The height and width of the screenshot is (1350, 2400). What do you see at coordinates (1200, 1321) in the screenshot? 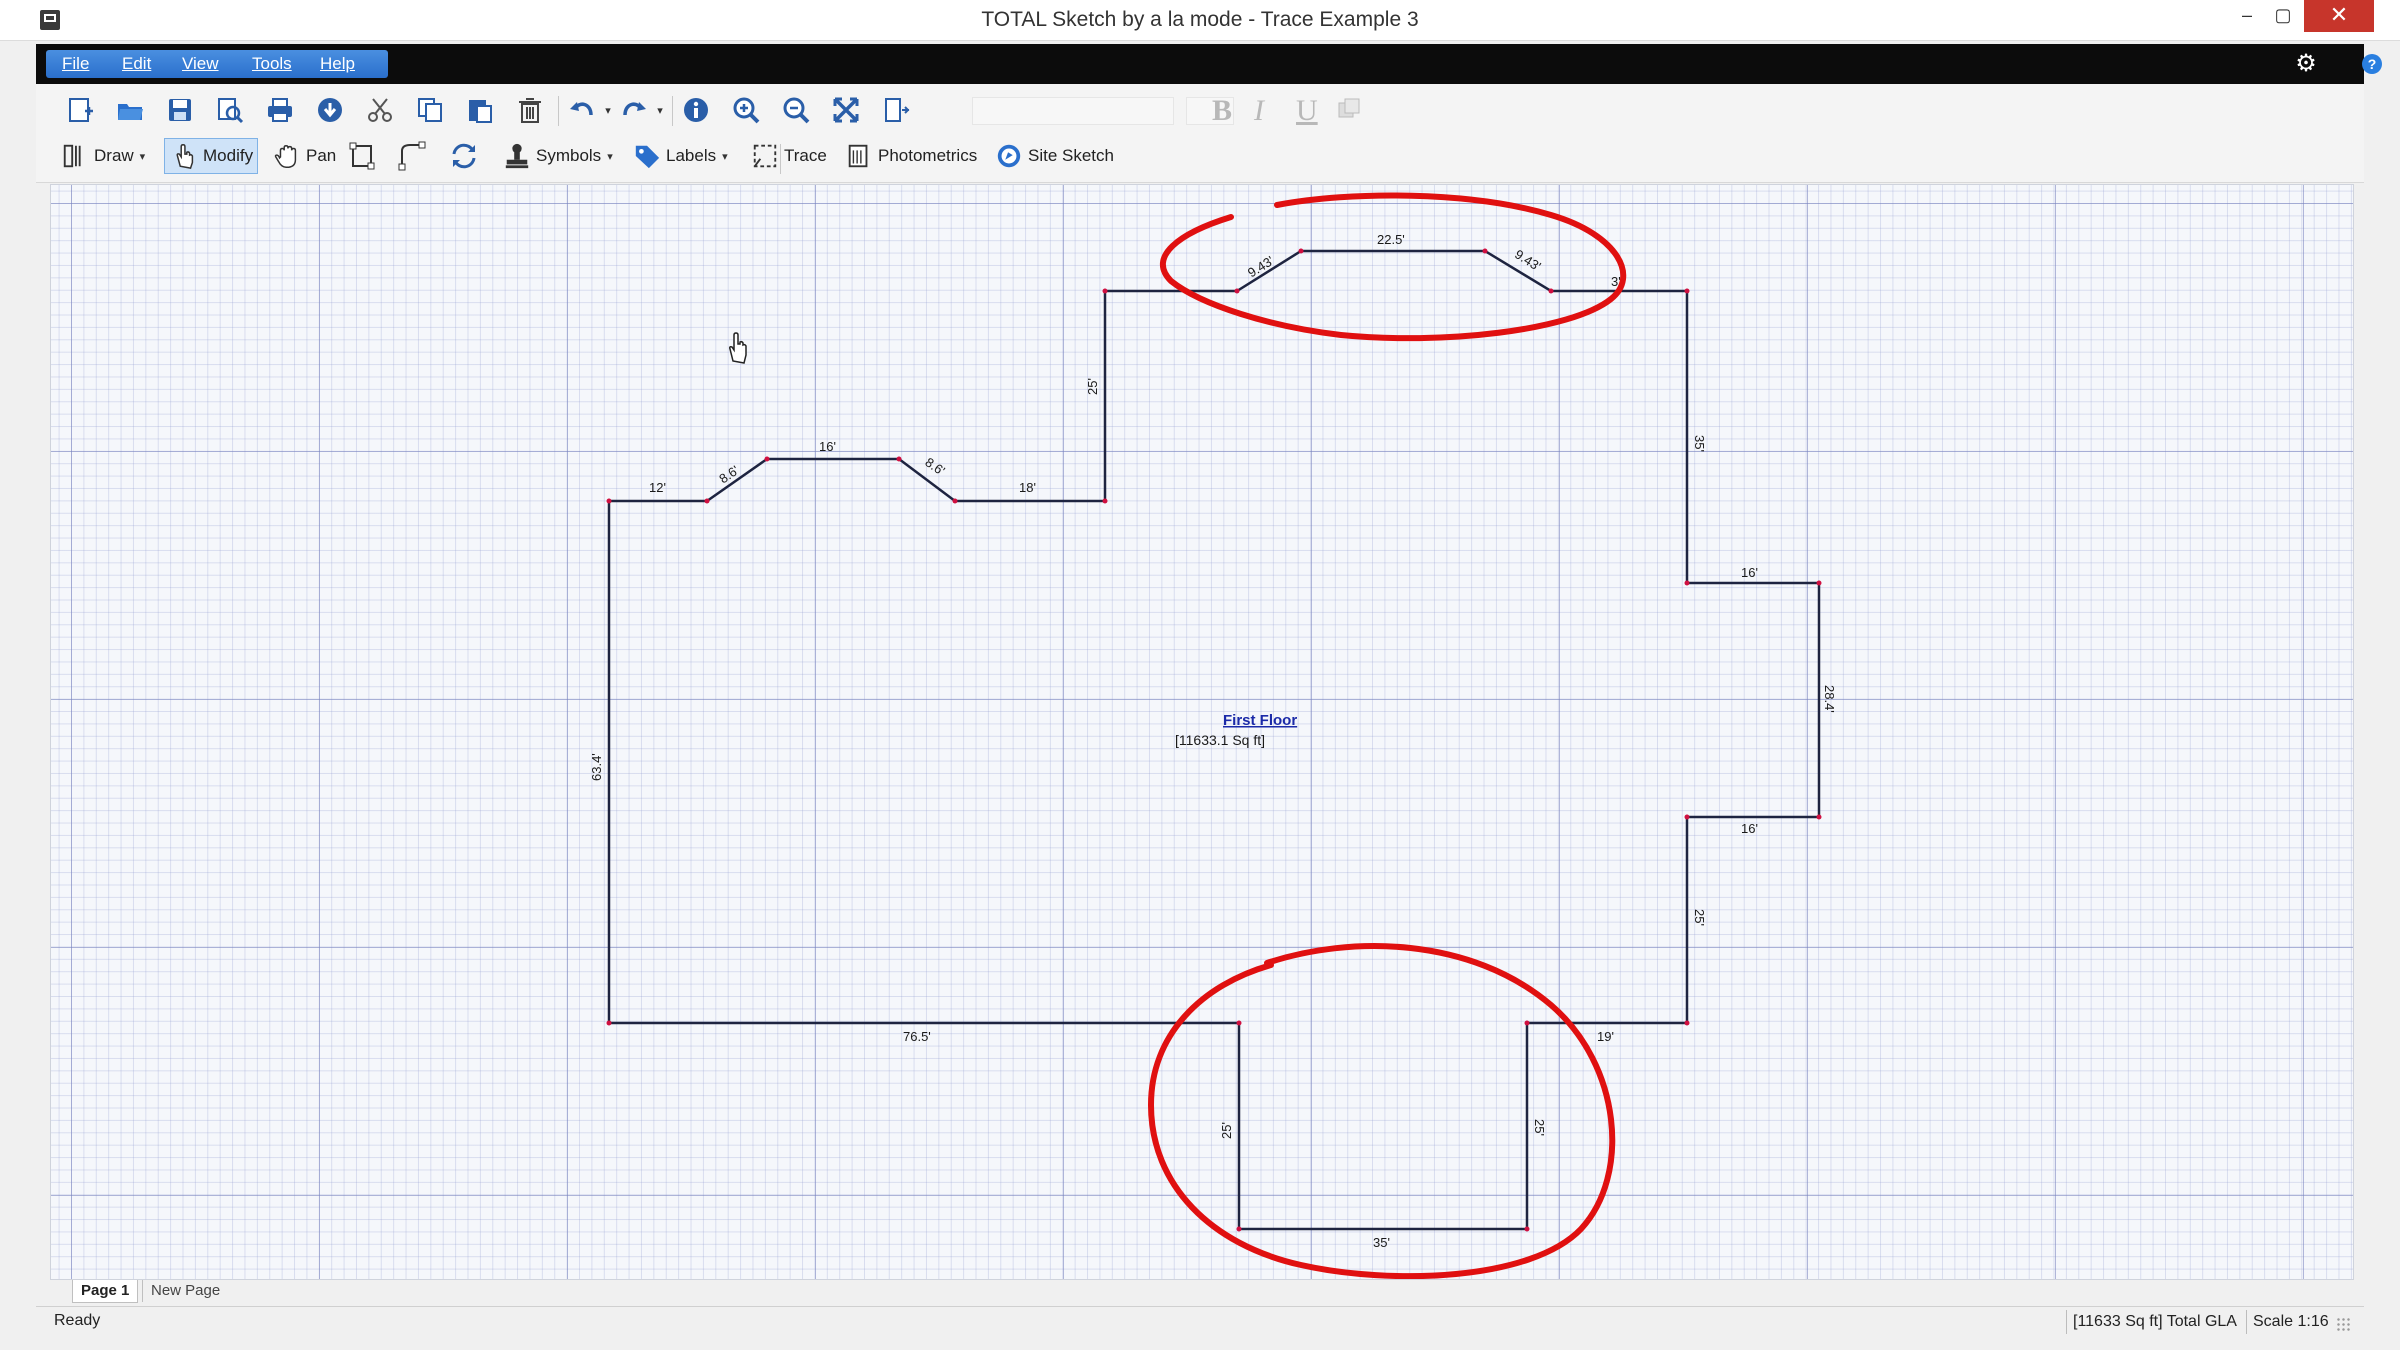
I see `status-bar: Ready [11633 Sq ft] Total GLA Scale 1:16` at bounding box center [1200, 1321].